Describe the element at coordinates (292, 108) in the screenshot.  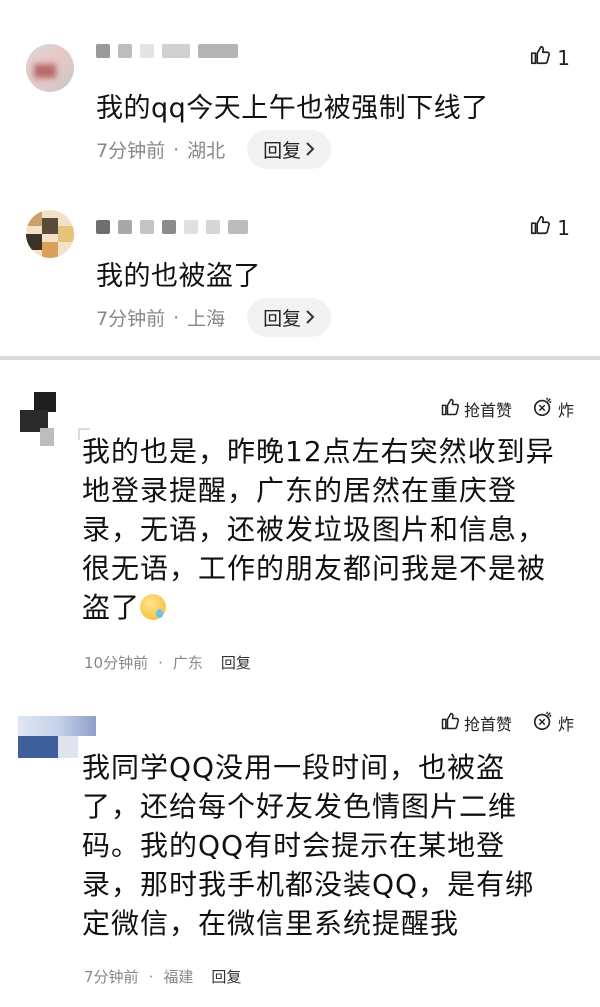
I see `comment-text: 我的qq今天上午也被强制下线了` at that location.